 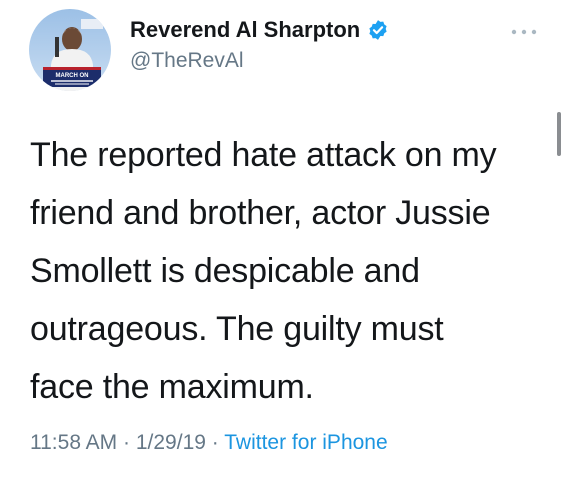 What do you see at coordinates (524, 32) in the screenshot?
I see `more-options-icon` at bounding box center [524, 32].